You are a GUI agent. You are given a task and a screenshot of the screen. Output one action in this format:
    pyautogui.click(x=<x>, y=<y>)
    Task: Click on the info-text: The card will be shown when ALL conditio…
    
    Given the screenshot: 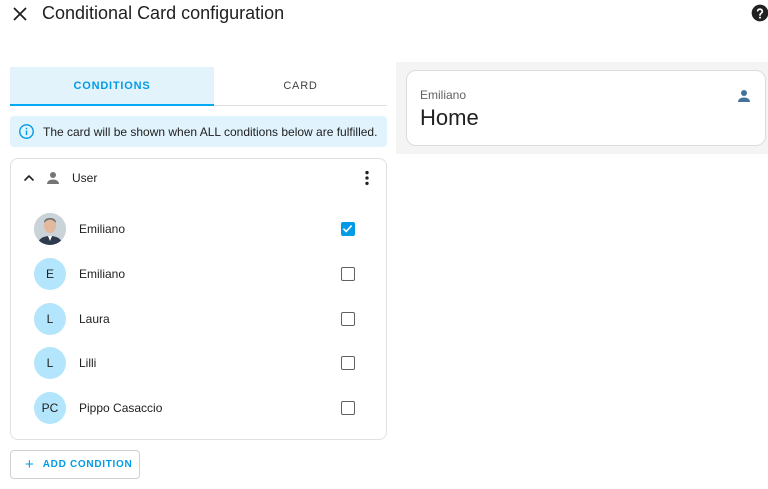 What is the action you would take?
    pyautogui.click(x=210, y=131)
    